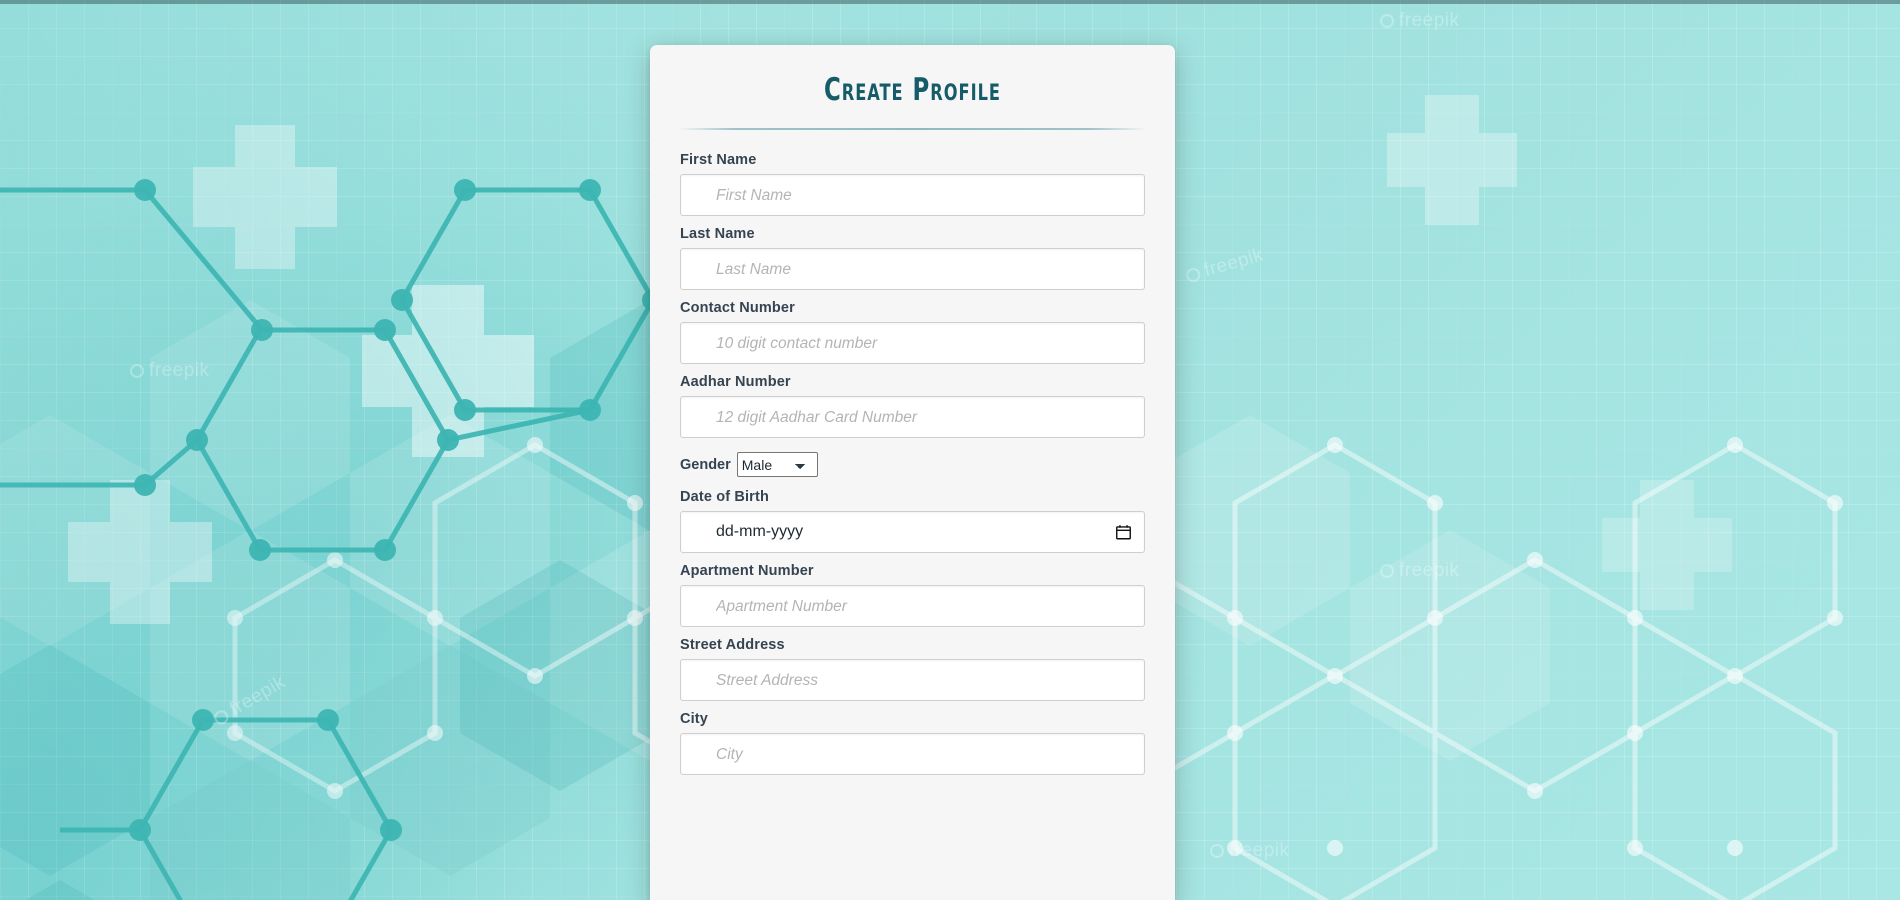 This screenshot has height=900, width=1900. I want to click on field-contact-number: Contact Number, so click(912, 332).